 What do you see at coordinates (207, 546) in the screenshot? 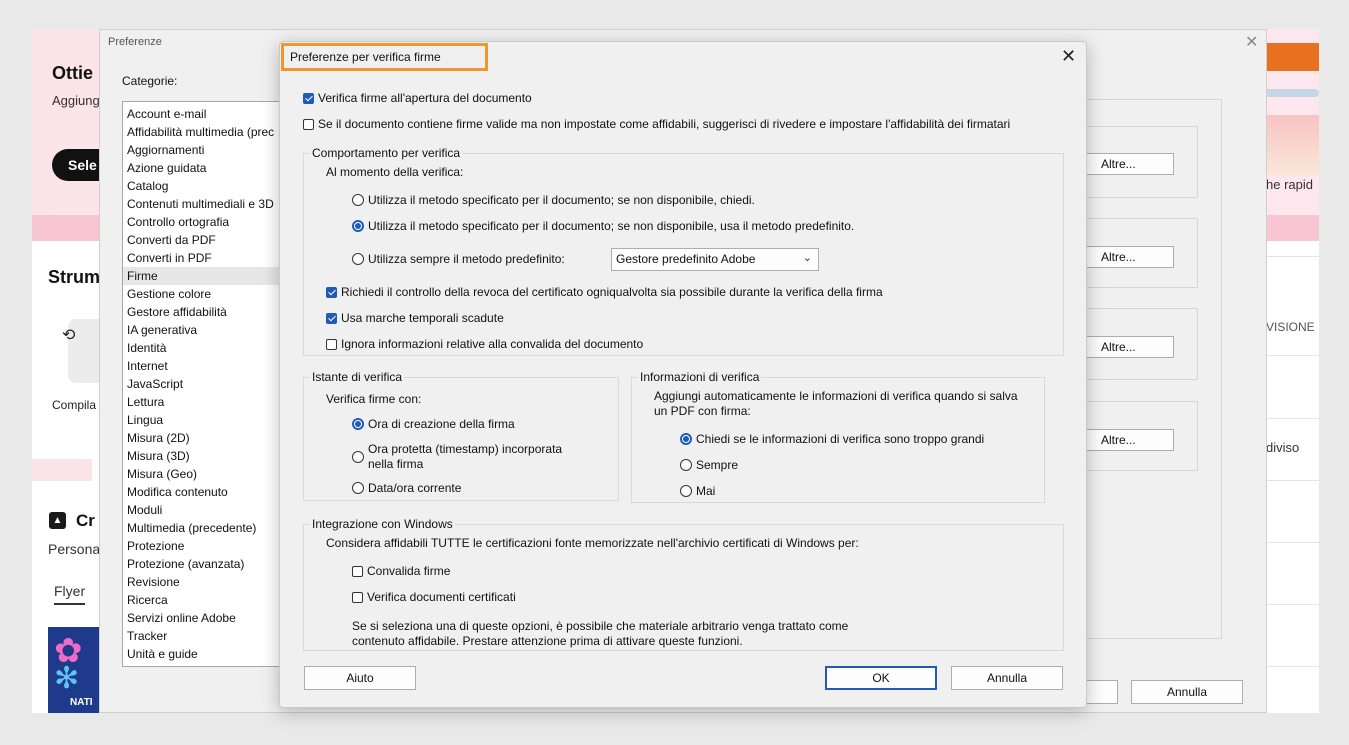
I see `category-item: Protezione` at bounding box center [207, 546].